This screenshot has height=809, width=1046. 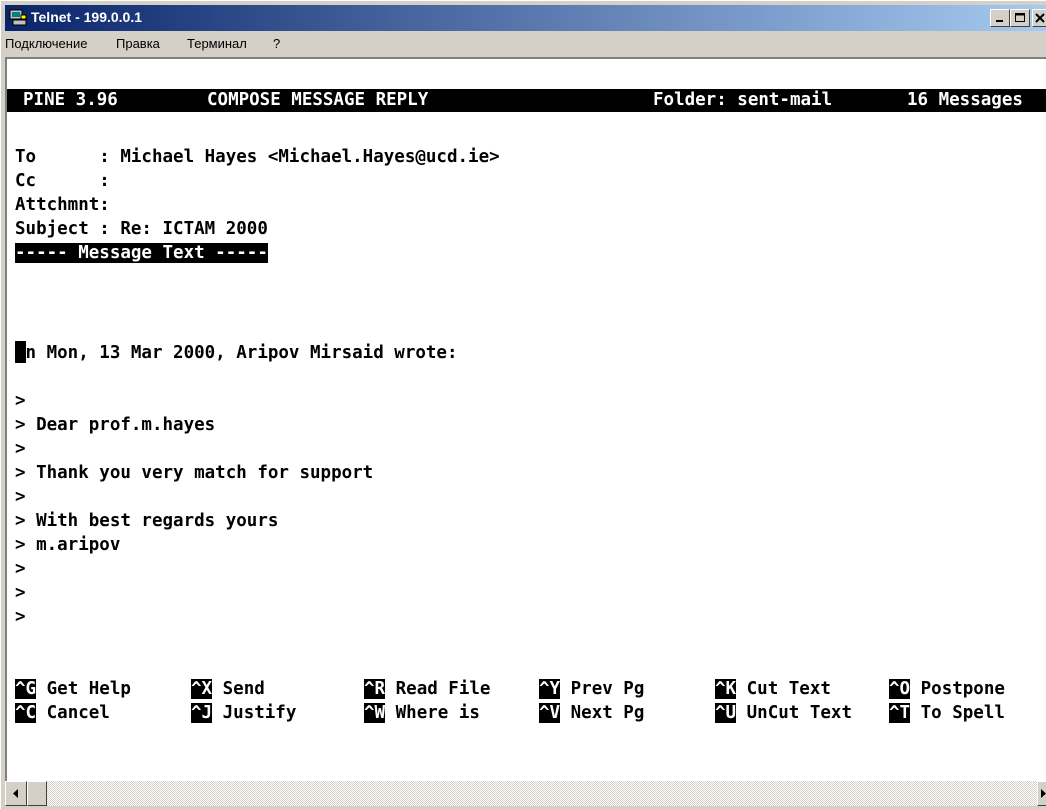 What do you see at coordinates (259, 713) in the screenshot?
I see `shortcut-label: Justify` at bounding box center [259, 713].